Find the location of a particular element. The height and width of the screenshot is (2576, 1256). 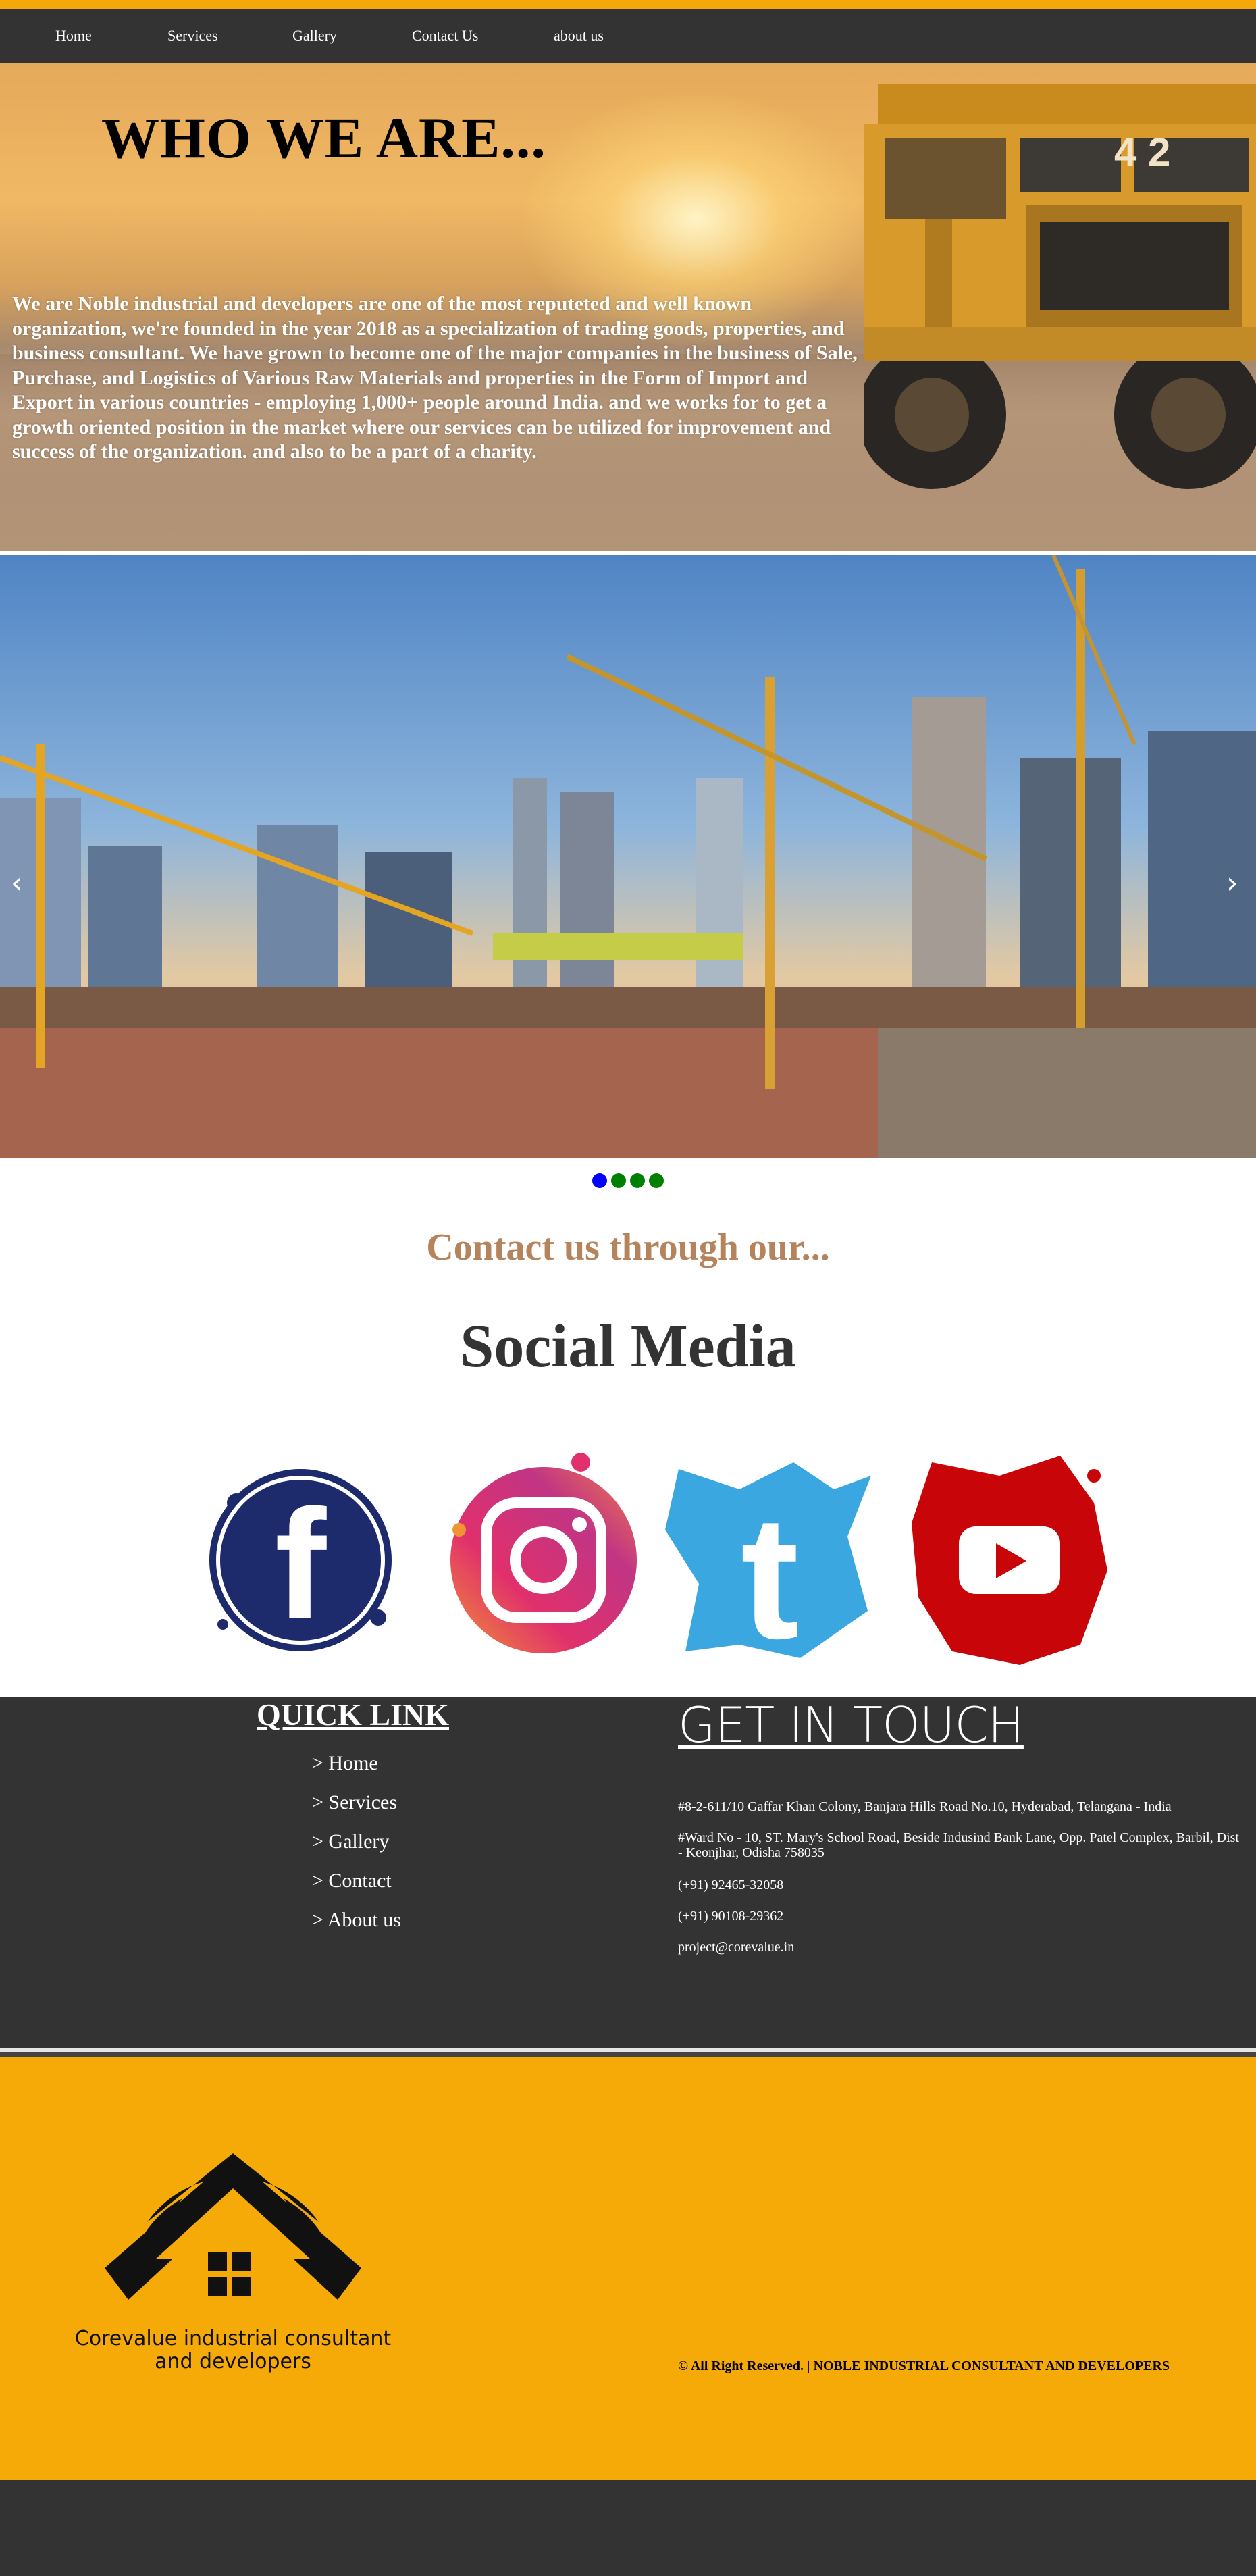

footer-divider-dark is located at coordinates (628, 2054).